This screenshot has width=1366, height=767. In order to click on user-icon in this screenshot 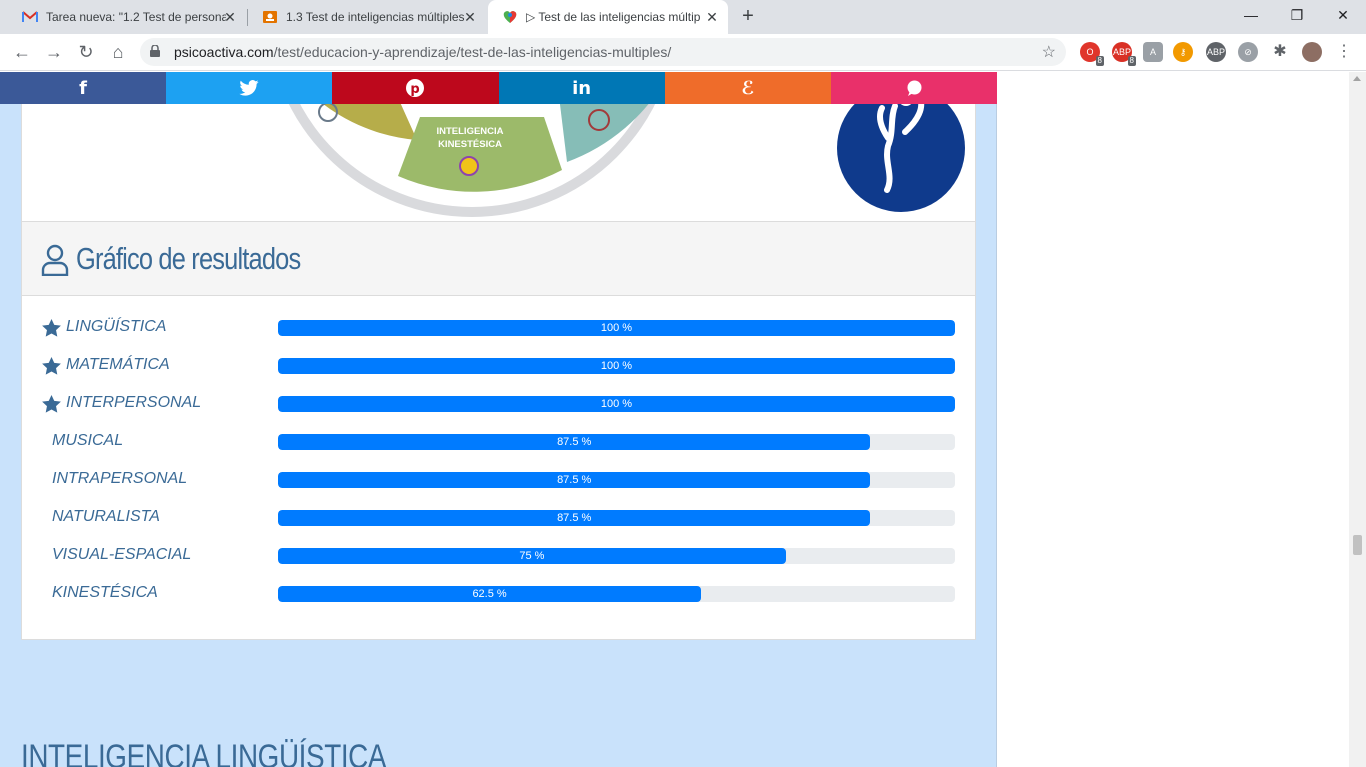, I will do `click(55, 260)`.